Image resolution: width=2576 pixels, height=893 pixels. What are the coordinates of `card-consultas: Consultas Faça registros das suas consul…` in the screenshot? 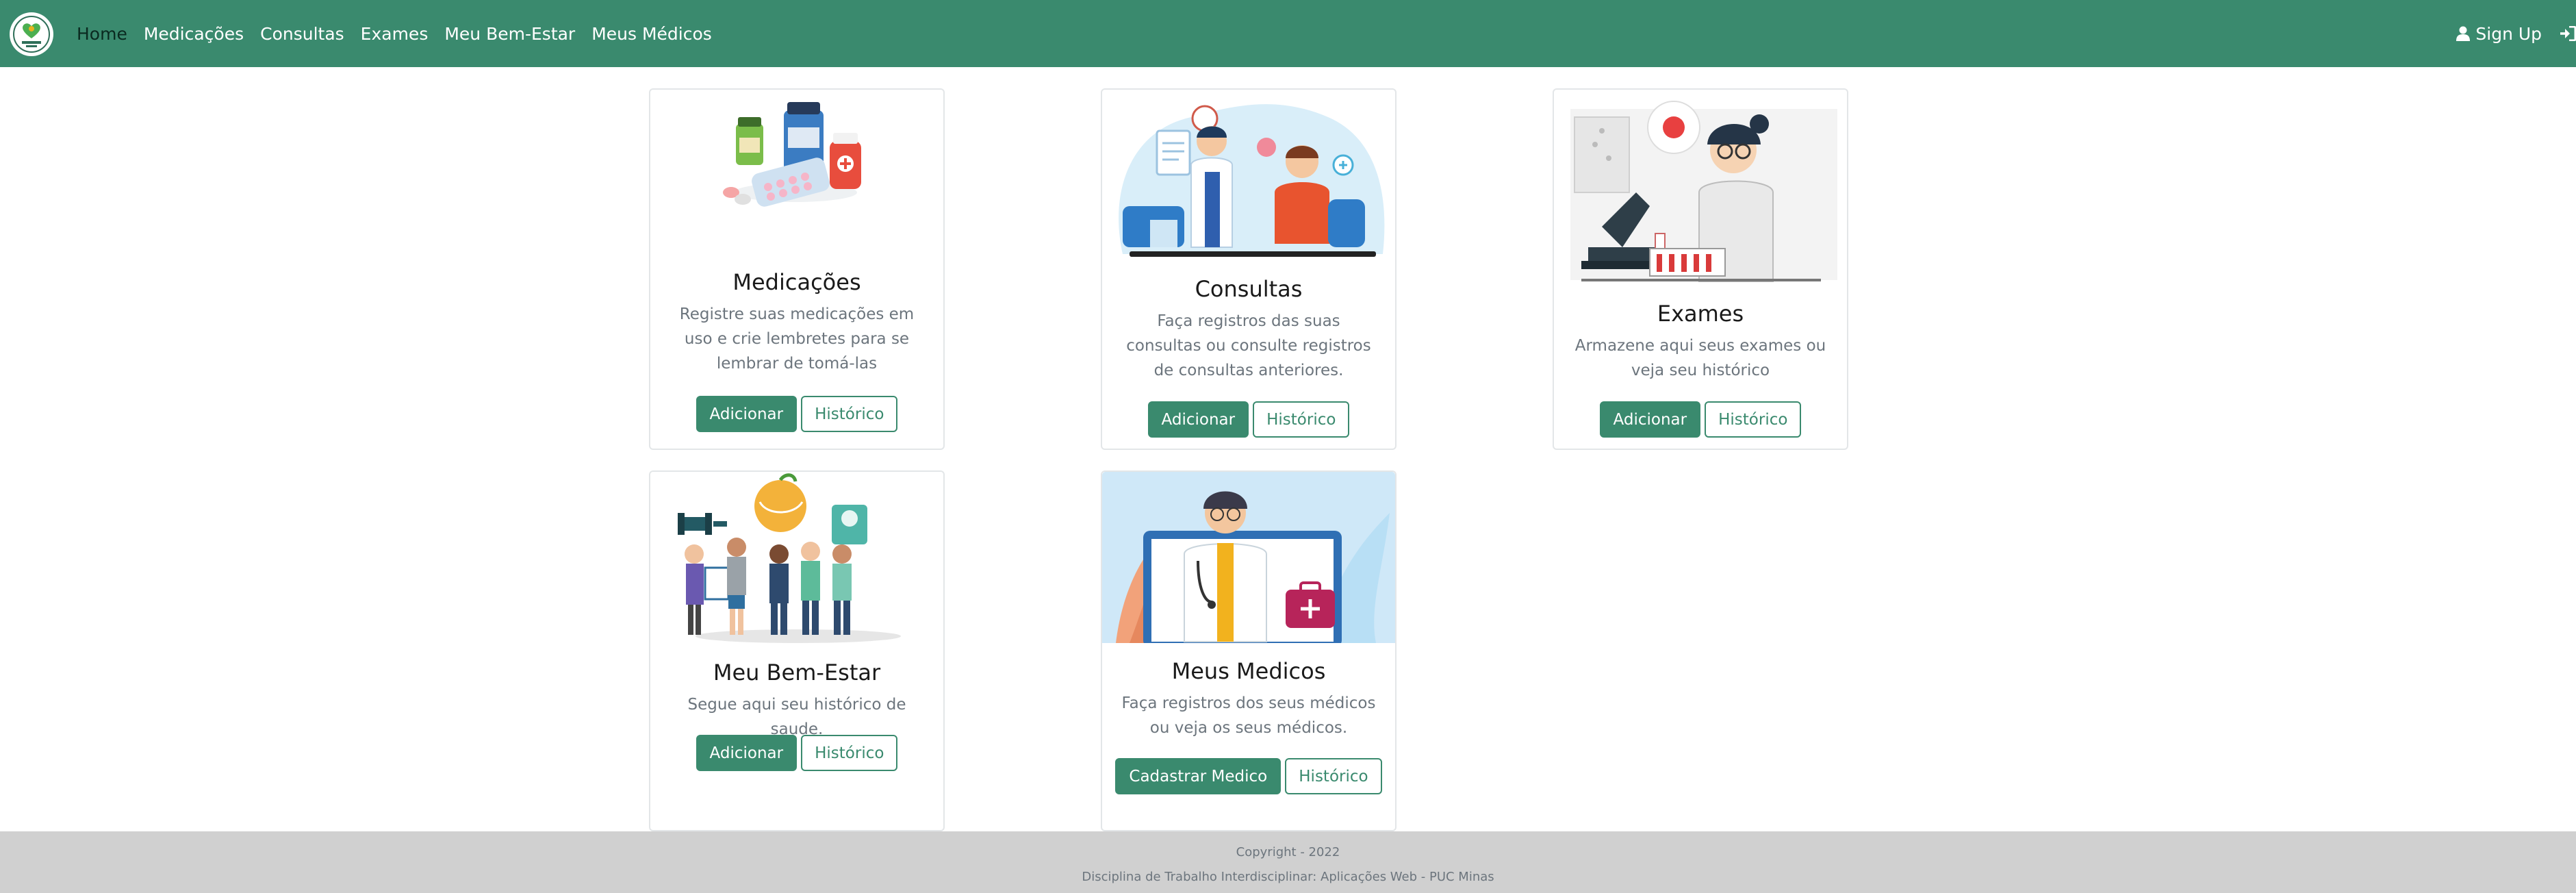 It's located at (1249, 269).